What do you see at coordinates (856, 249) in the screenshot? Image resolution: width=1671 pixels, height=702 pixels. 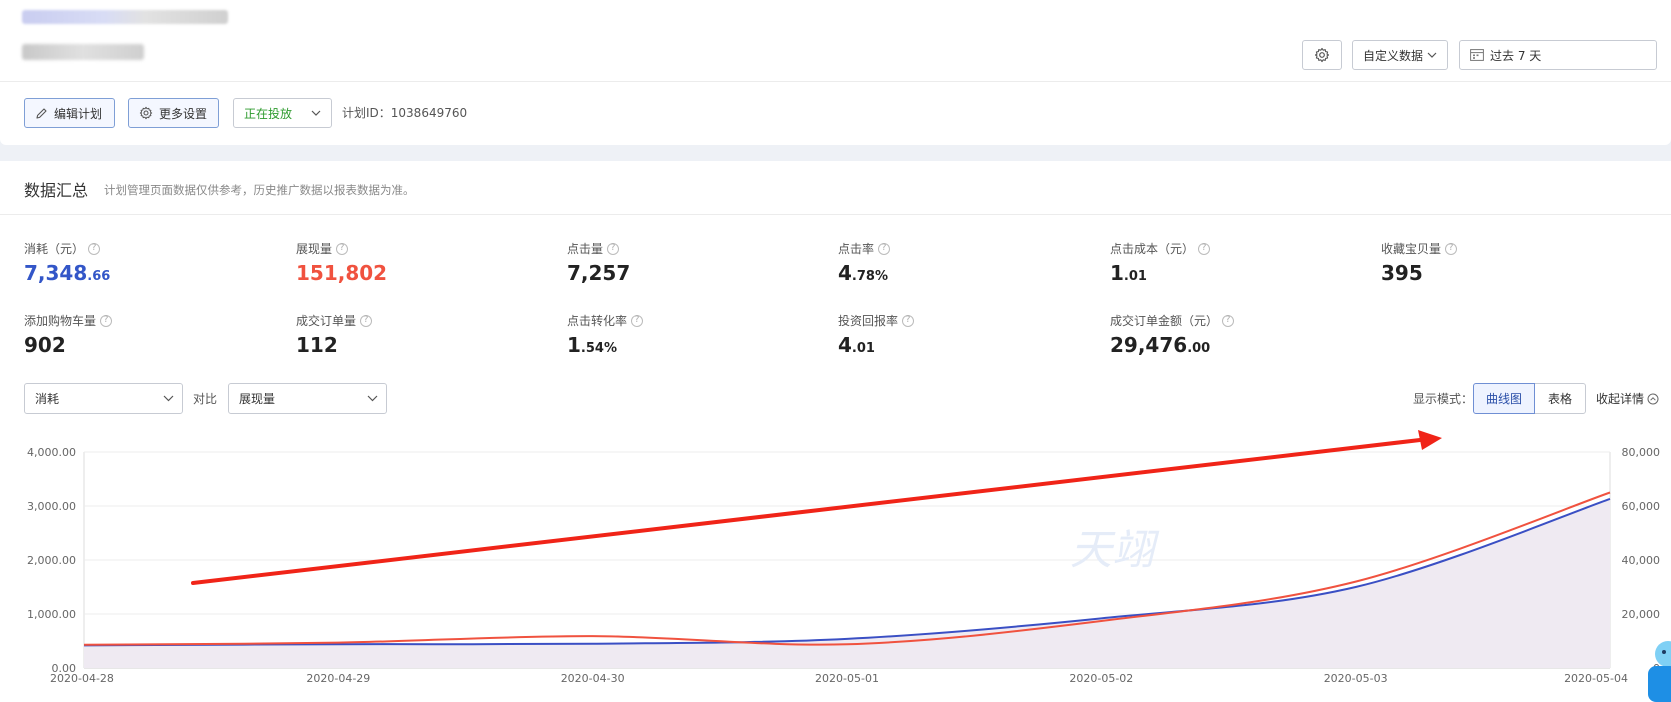 I see `metric-label: 点击率` at bounding box center [856, 249].